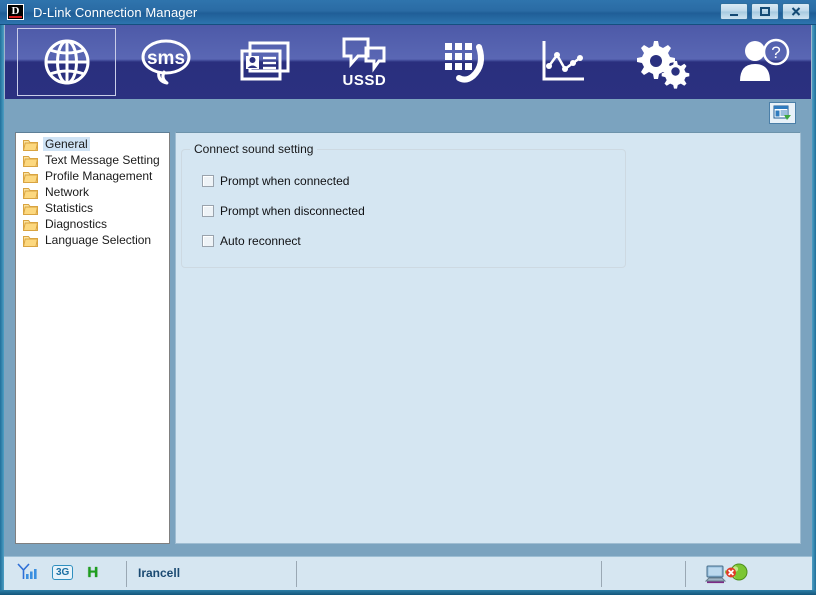 This screenshot has width=816, height=595. I want to click on toolbar-item-phonebook, so click(265, 62).